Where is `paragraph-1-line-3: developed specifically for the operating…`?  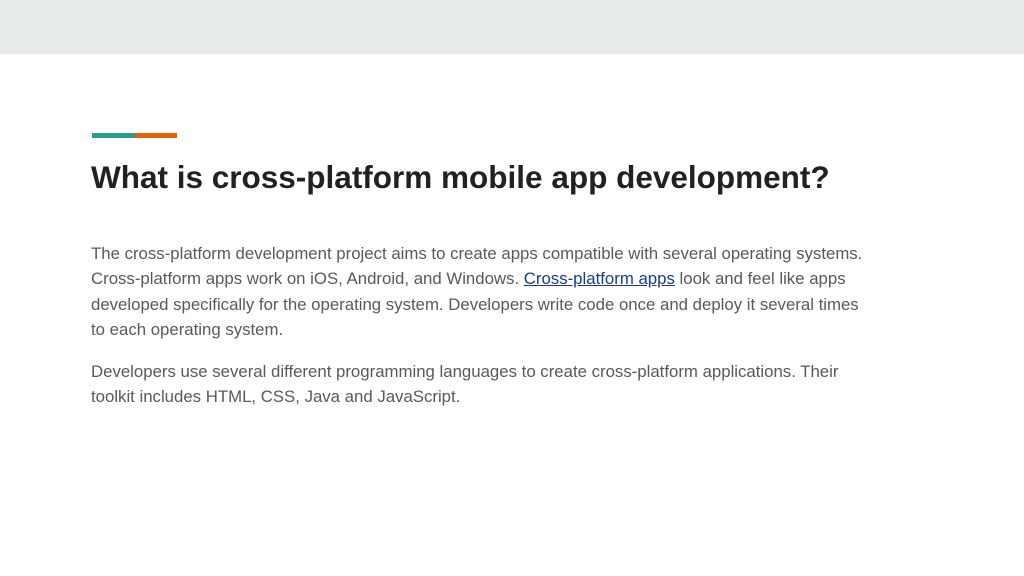 paragraph-1-line-3: developed specifically for the operating… is located at coordinates (475, 304).